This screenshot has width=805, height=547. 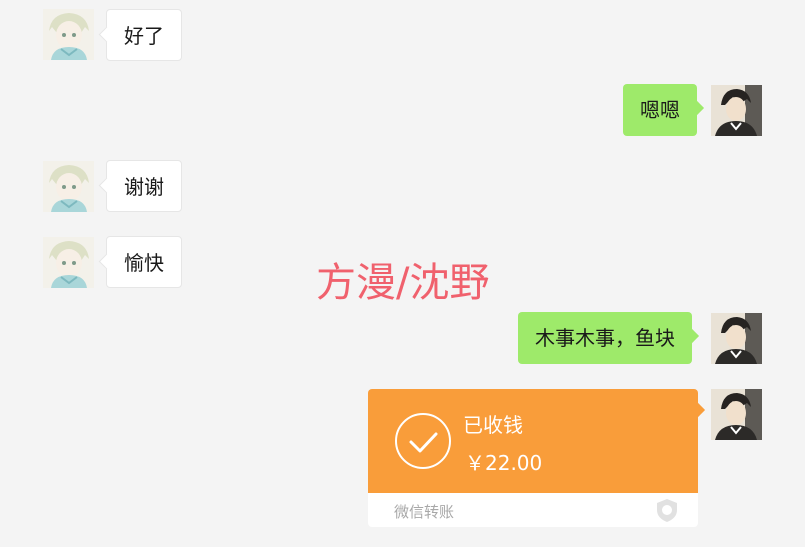 I want to click on transfer-card: 已收钱 ￥22.00 微信转账, so click(x=533, y=458).